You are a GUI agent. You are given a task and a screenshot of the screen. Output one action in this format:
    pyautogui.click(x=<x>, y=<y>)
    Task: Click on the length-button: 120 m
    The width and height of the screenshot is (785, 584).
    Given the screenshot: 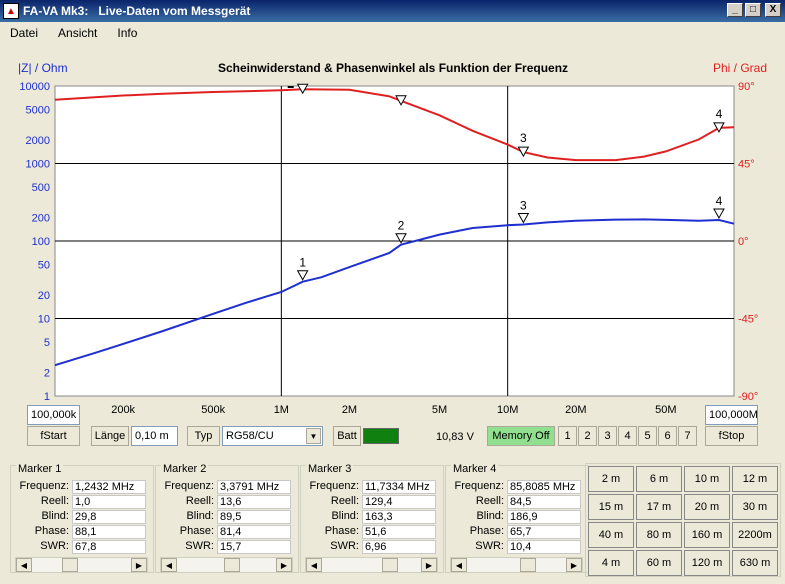 What is the action you would take?
    pyautogui.click(x=707, y=563)
    